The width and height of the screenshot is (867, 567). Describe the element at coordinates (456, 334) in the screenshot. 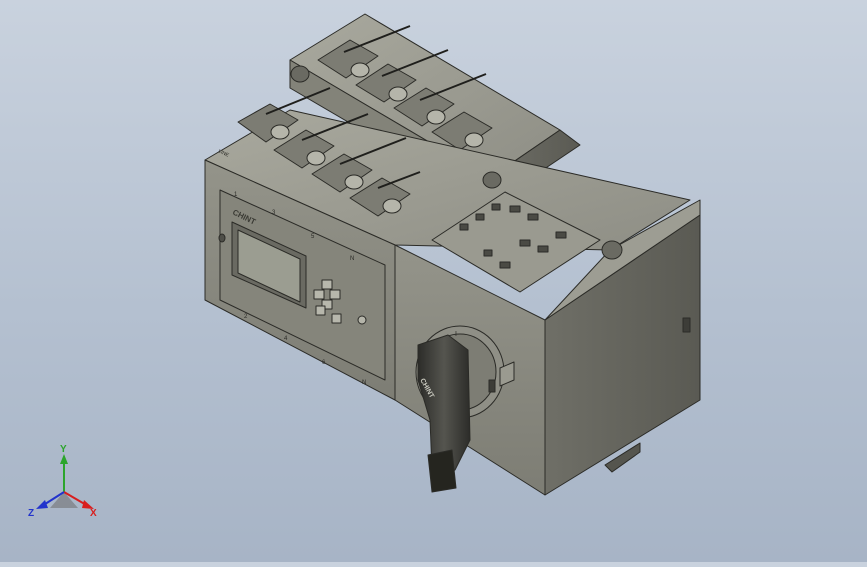

I see `dial-position-label: I` at that location.